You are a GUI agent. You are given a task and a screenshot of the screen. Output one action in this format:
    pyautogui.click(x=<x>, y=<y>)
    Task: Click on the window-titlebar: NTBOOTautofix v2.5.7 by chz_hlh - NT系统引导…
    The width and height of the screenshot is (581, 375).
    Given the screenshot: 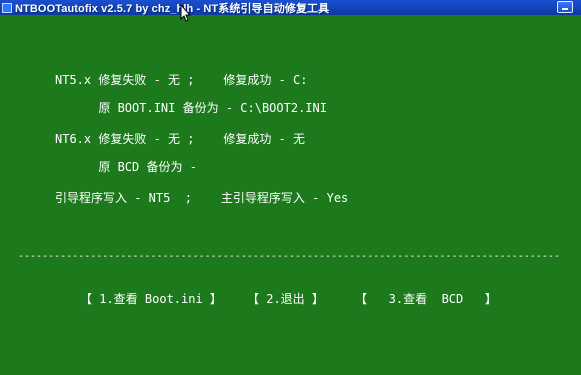 What is the action you would take?
    pyautogui.click(x=290, y=7)
    